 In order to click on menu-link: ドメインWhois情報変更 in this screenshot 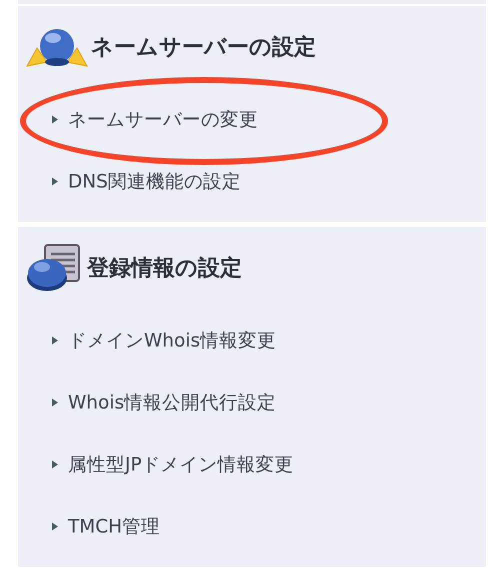, I will do `click(164, 340)`.